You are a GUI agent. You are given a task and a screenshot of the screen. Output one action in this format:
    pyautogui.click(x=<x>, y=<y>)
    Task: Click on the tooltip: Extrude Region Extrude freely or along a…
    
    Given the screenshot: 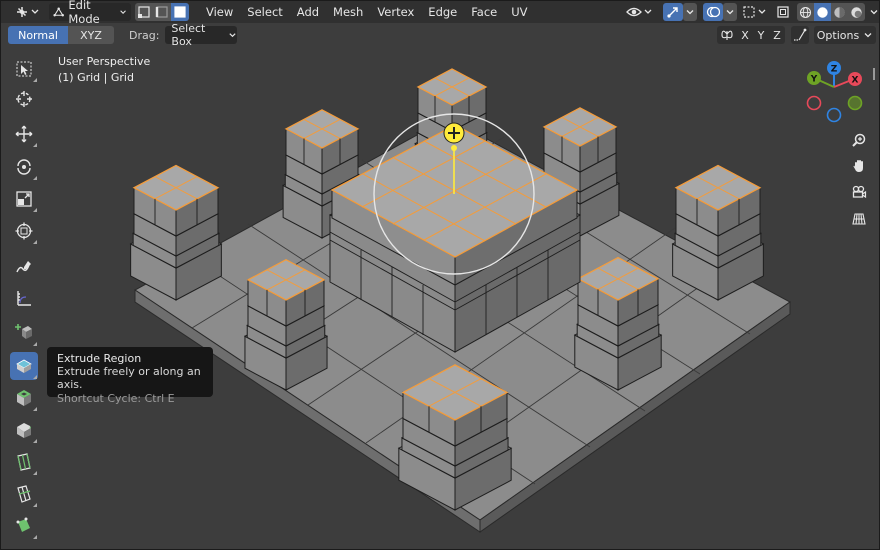 What is the action you would take?
    pyautogui.click(x=130, y=376)
    